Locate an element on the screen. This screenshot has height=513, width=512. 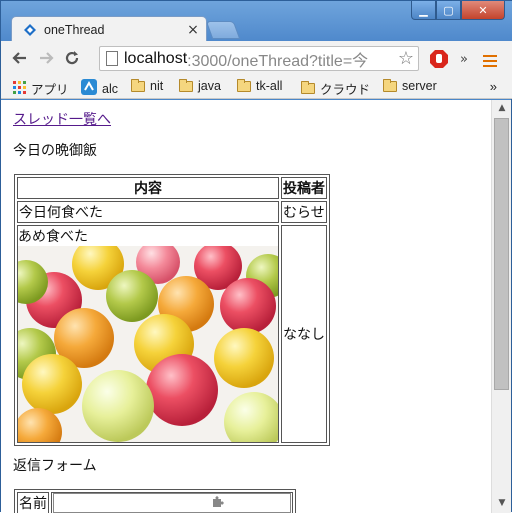
table-header-row: 内容 投稿者 is located at coordinates (172, 188).